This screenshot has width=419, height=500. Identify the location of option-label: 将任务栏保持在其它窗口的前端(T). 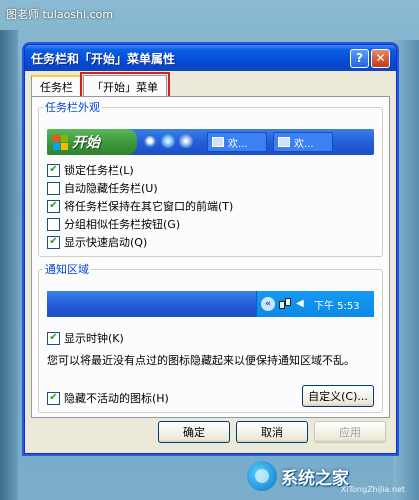
(149, 206).